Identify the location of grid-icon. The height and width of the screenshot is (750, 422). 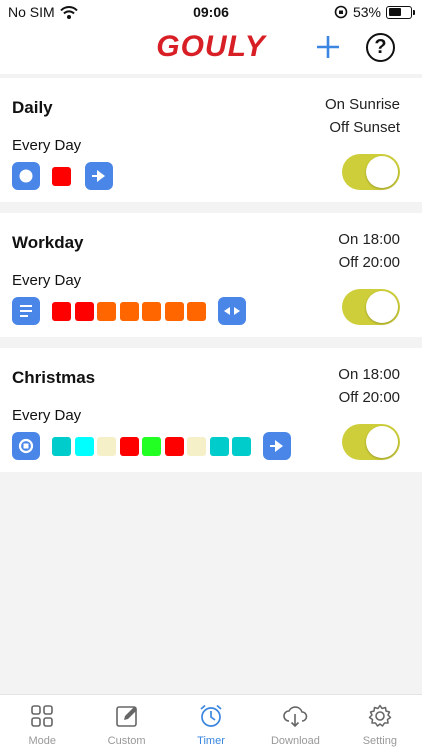
(42, 716).